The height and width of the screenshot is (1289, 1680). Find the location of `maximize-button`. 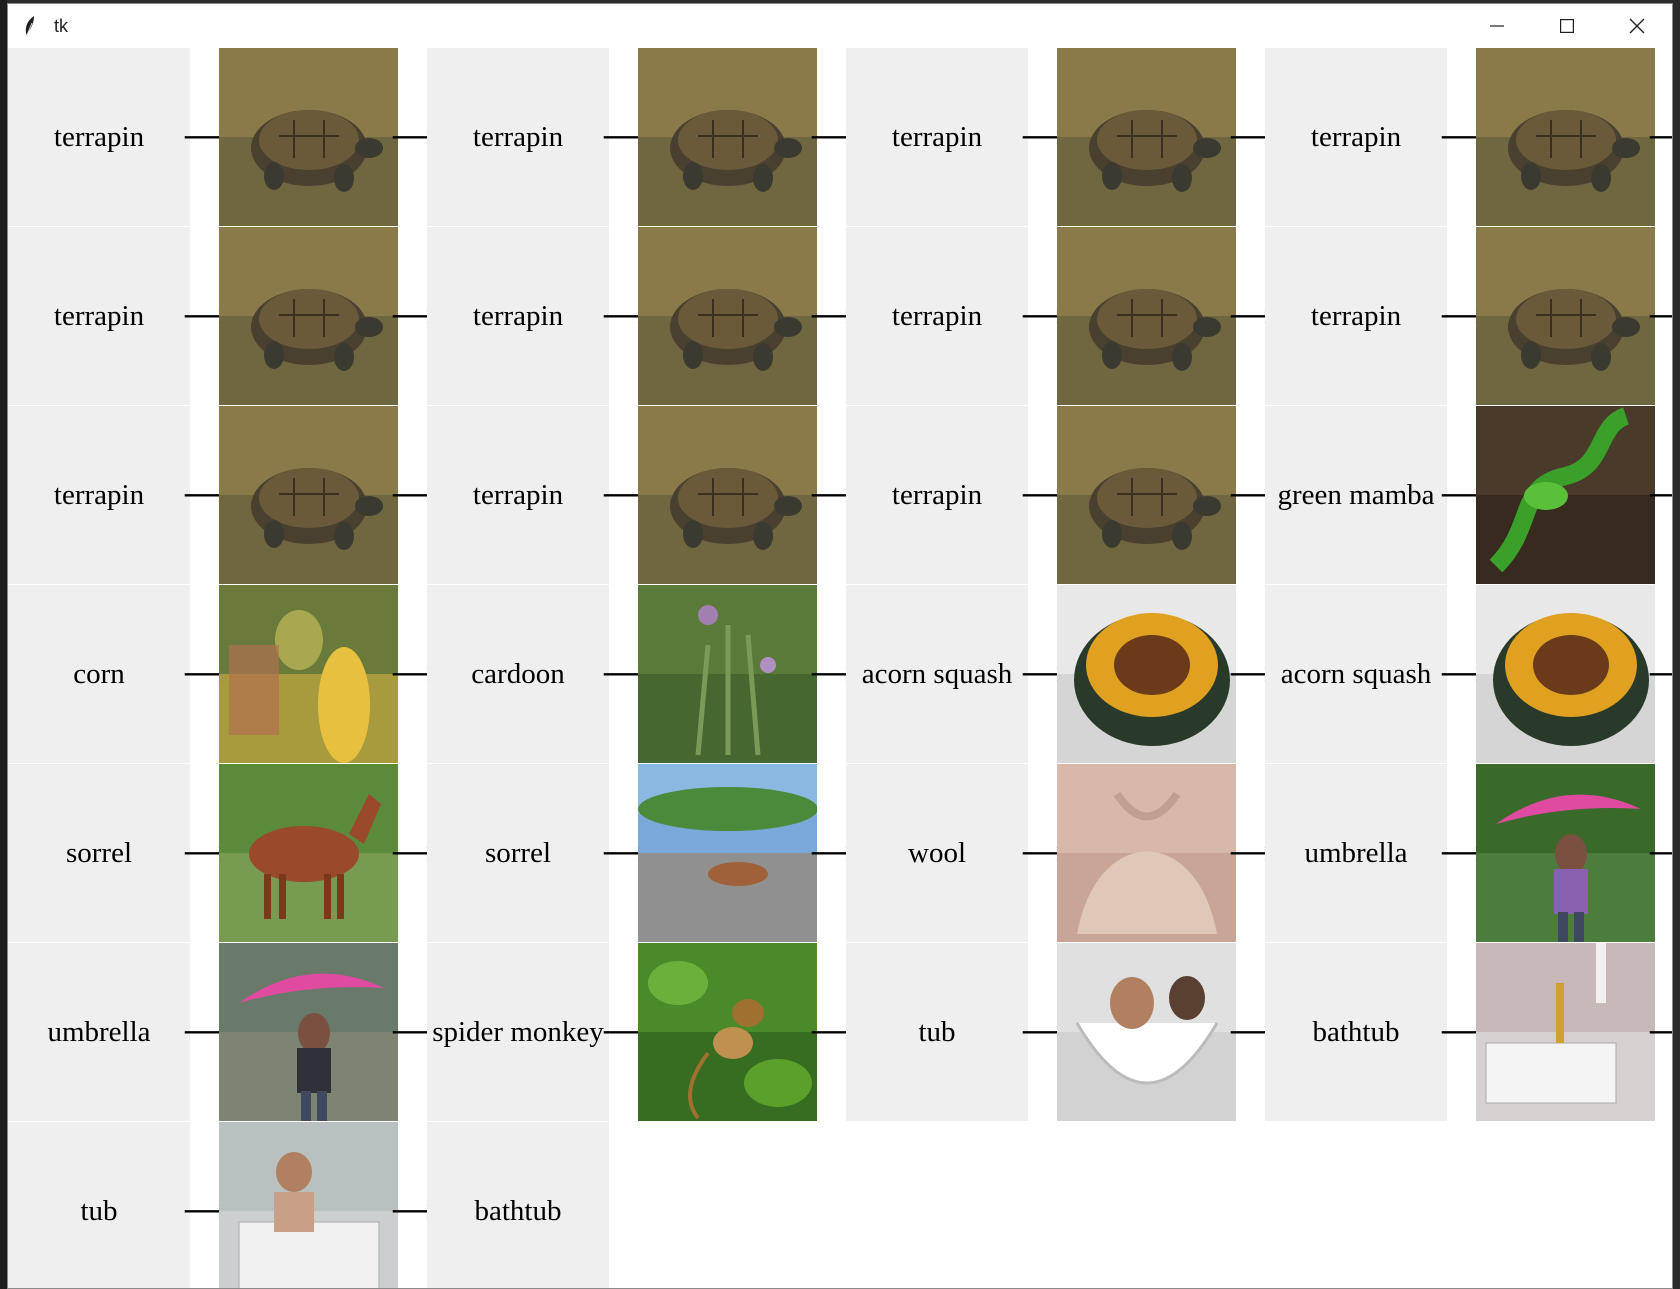

maximize-button is located at coordinates (1567, 26).